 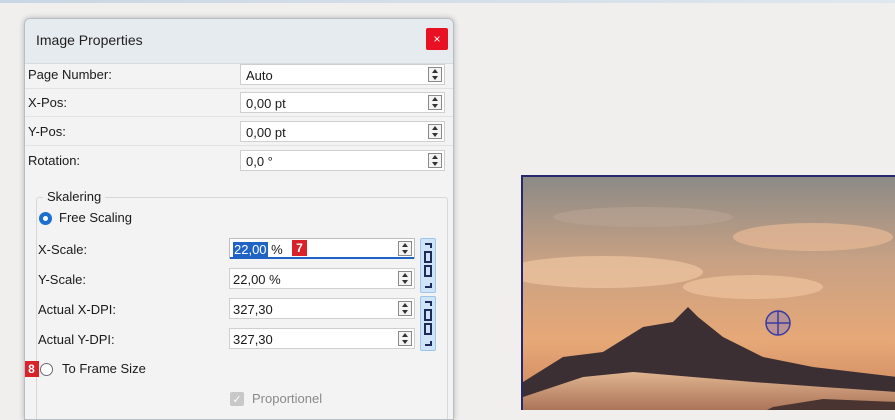 What do you see at coordinates (253, 309) in the screenshot?
I see `x-dpi-value: 327,30` at bounding box center [253, 309].